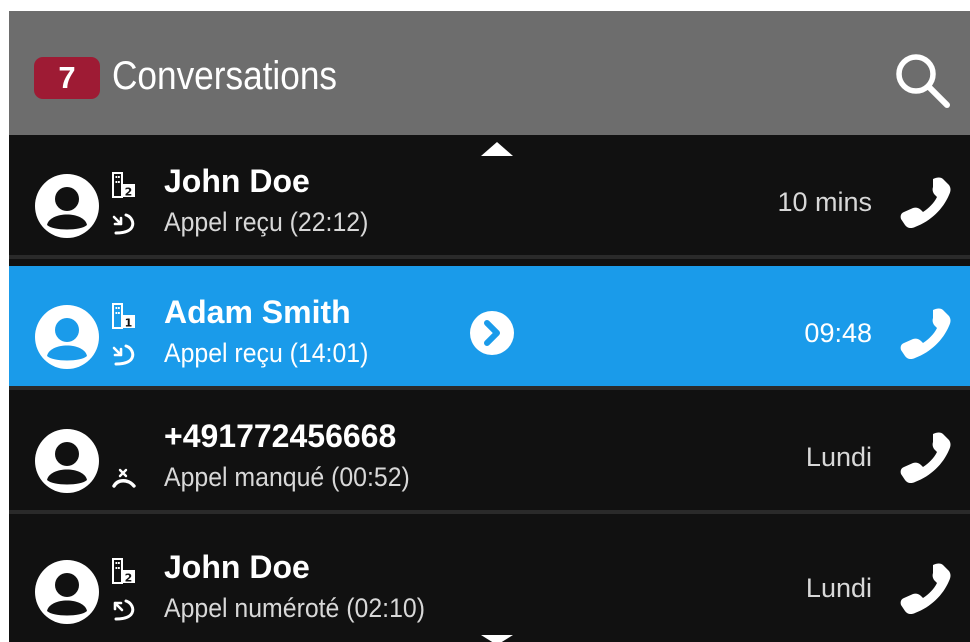 The image size is (970, 642). Describe the element at coordinates (492, 333) in the screenshot. I see `chevron-right-icon` at that location.